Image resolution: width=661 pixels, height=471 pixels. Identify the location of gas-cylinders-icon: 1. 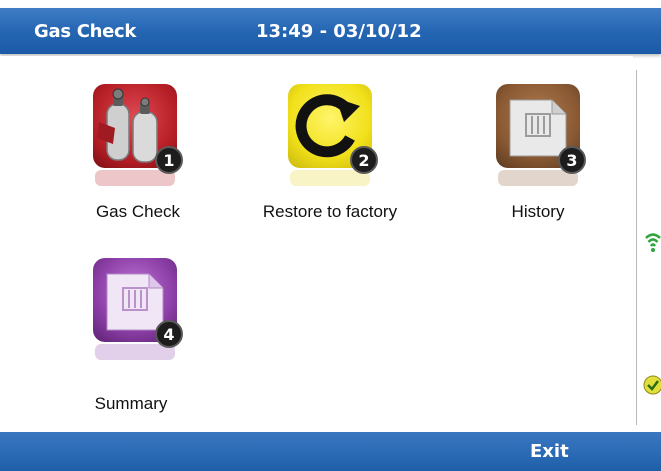
(138, 136).